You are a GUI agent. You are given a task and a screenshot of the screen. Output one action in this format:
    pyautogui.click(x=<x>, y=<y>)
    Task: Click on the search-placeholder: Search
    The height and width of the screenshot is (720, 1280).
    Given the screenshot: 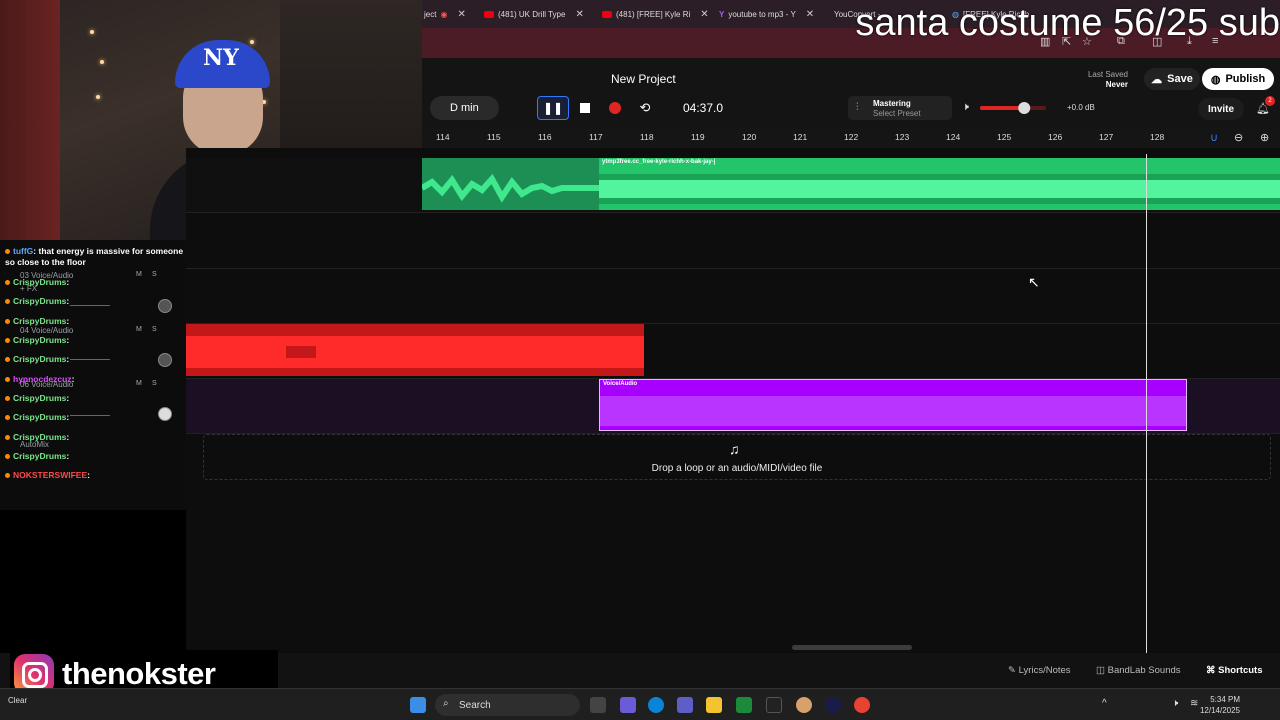 What is the action you would take?
    pyautogui.click(x=475, y=705)
    